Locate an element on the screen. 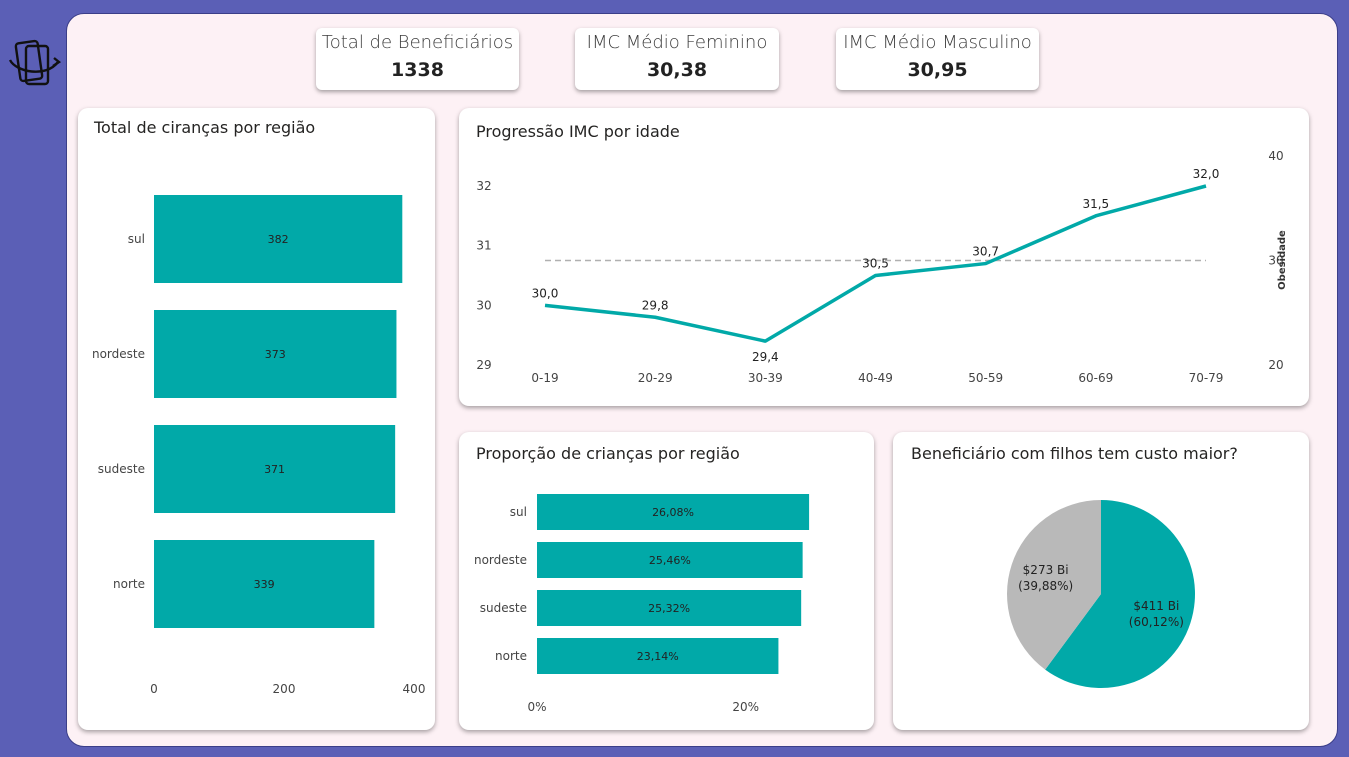 The image size is (1349, 757). y-tick-label: 32 is located at coordinates (483, 186).